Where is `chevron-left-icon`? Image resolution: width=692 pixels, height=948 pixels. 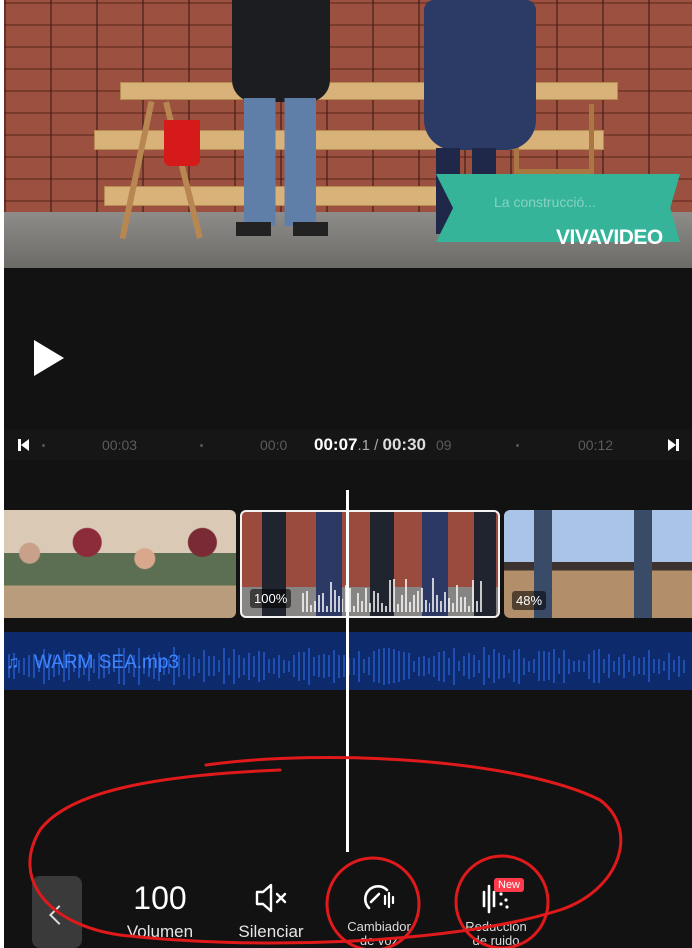 chevron-left-icon is located at coordinates (57, 912).